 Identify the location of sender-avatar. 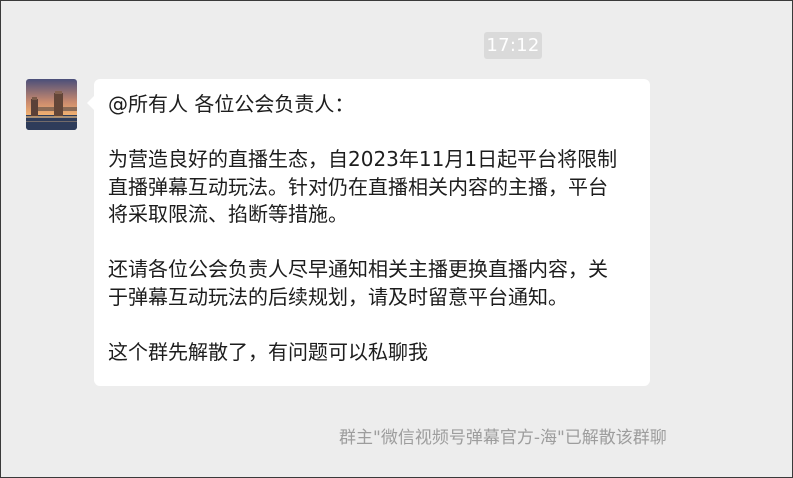
(51, 104).